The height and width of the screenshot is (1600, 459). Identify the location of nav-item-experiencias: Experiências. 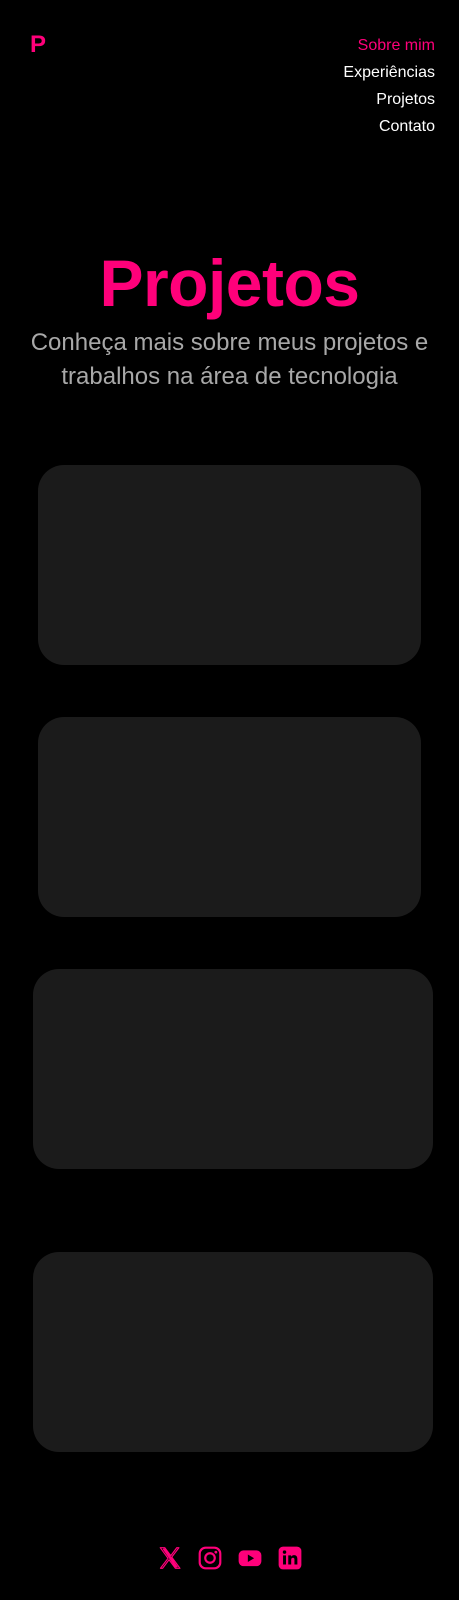
(389, 72).